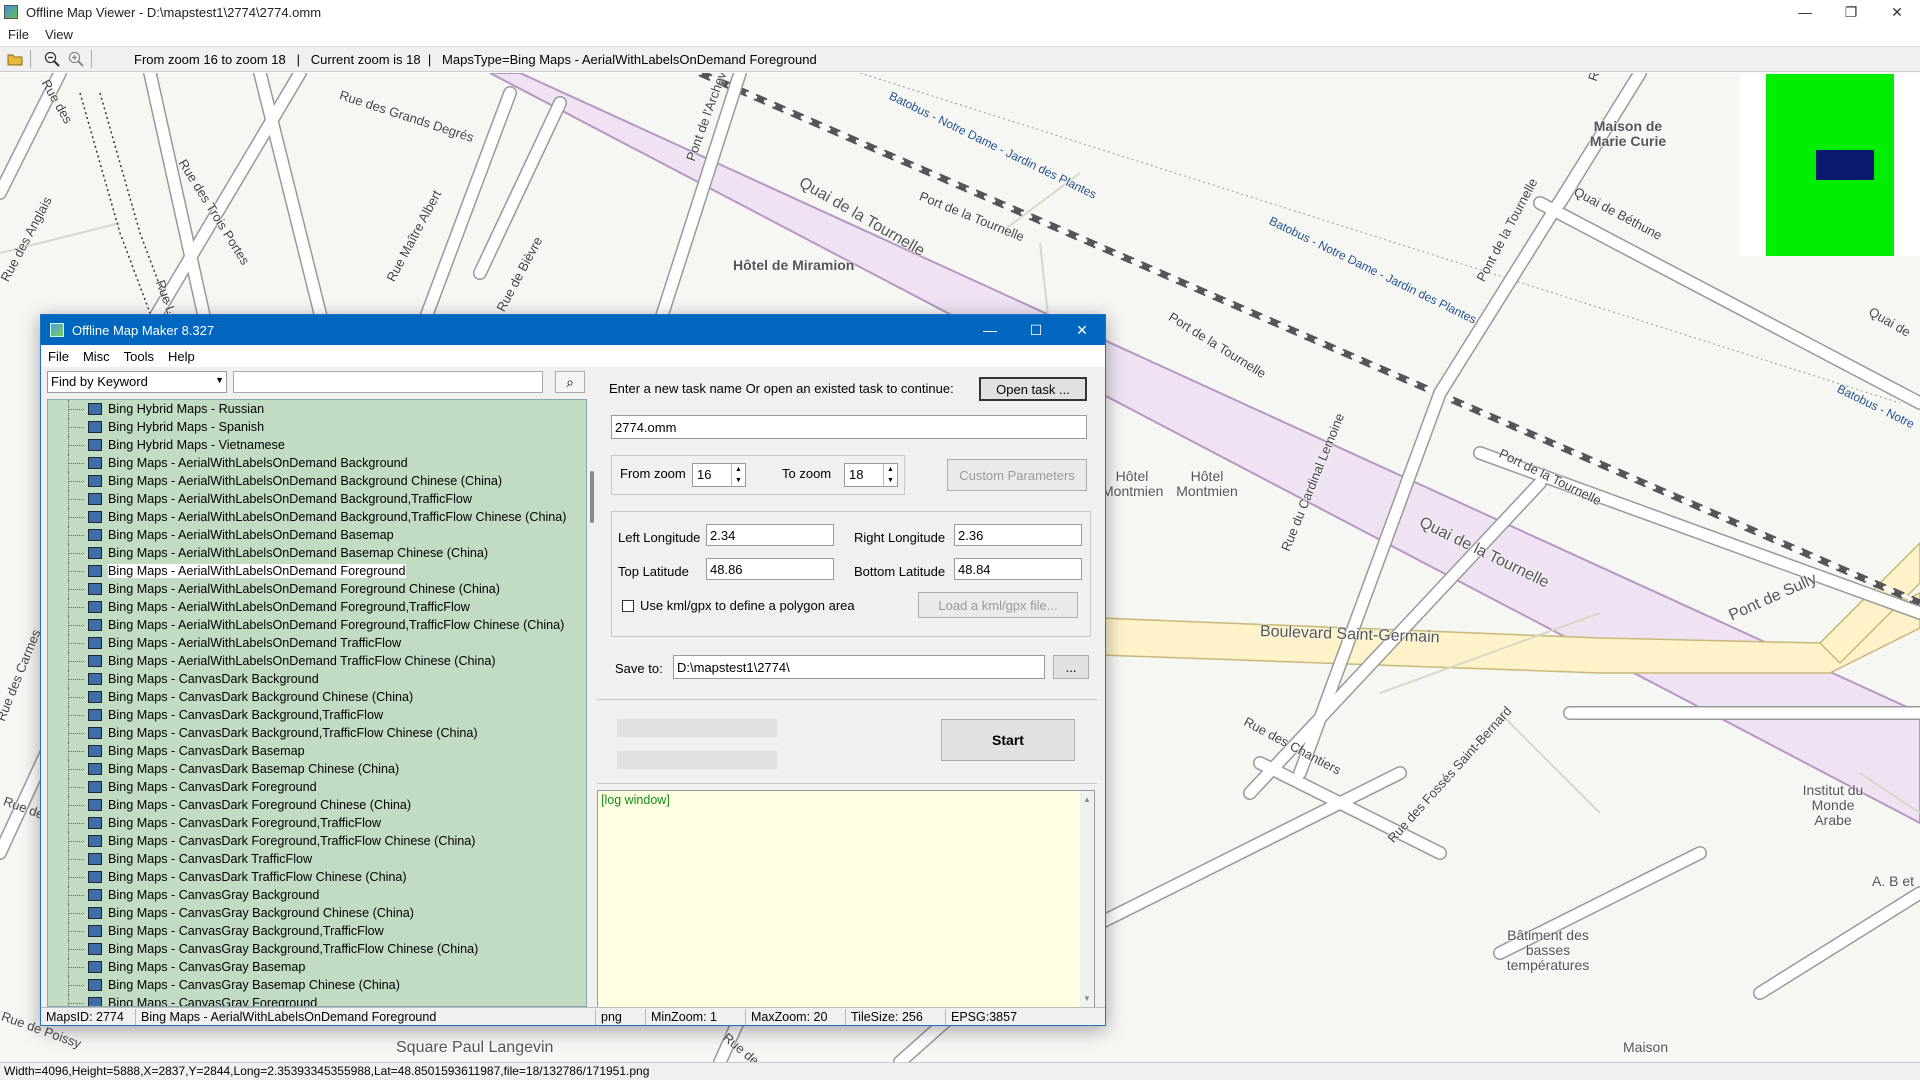 The height and width of the screenshot is (1080, 1920). What do you see at coordinates (317, 787) in the screenshot?
I see `map-list-item: Bing Maps - CanvasDark Foreground` at bounding box center [317, 787].